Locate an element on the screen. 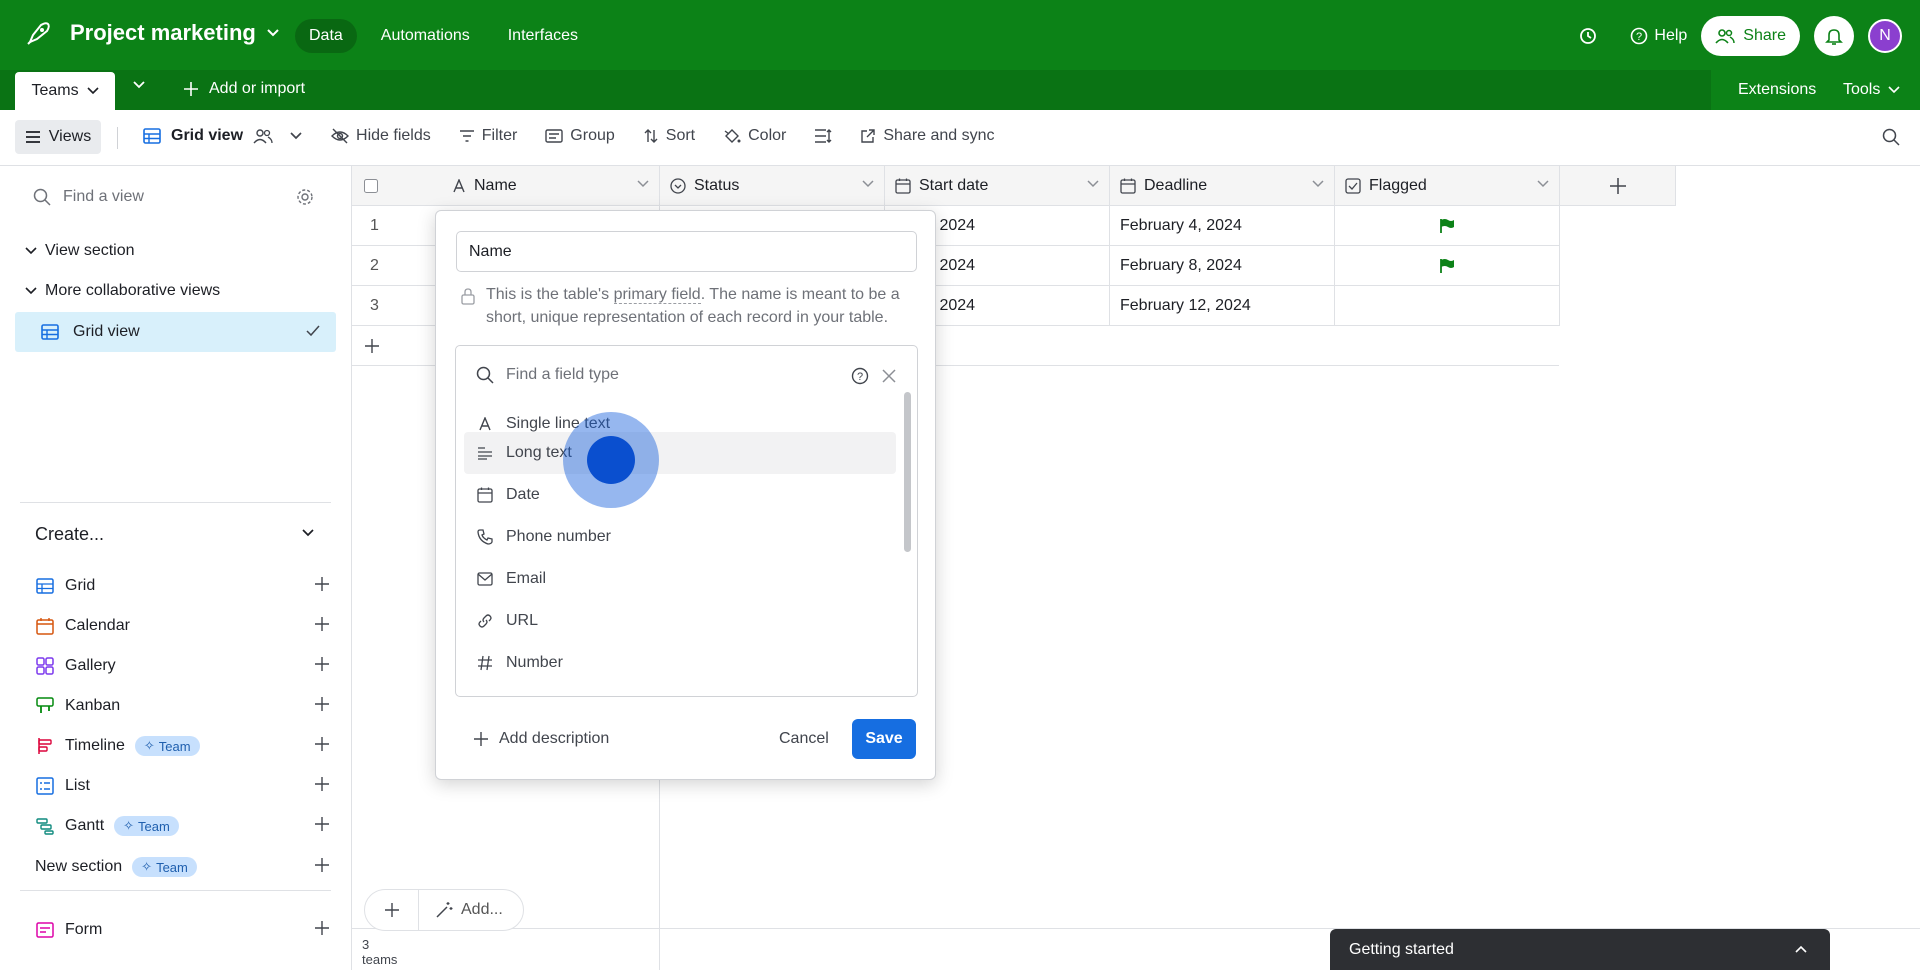 Image resolution: width=1920 pixels, height=970 pixels. column-header-name: Name is located at coordinates (506, 186).